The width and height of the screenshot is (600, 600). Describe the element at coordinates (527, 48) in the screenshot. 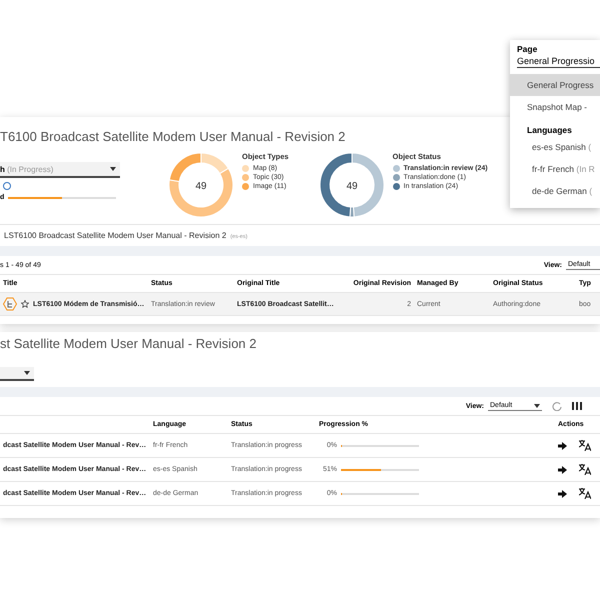

I see `field-label: Page` at that location.